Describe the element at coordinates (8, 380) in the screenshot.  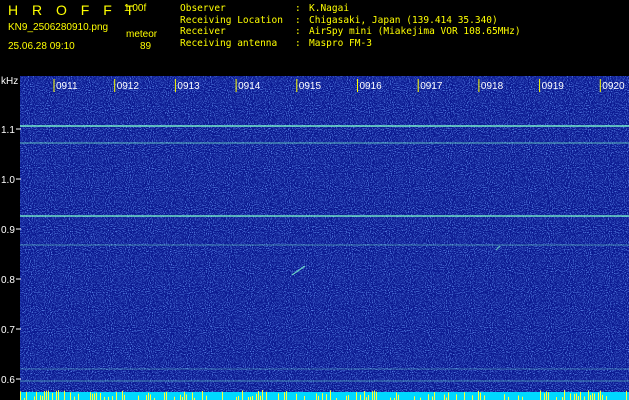
I see `y-tick-label: 0.6` at that location.